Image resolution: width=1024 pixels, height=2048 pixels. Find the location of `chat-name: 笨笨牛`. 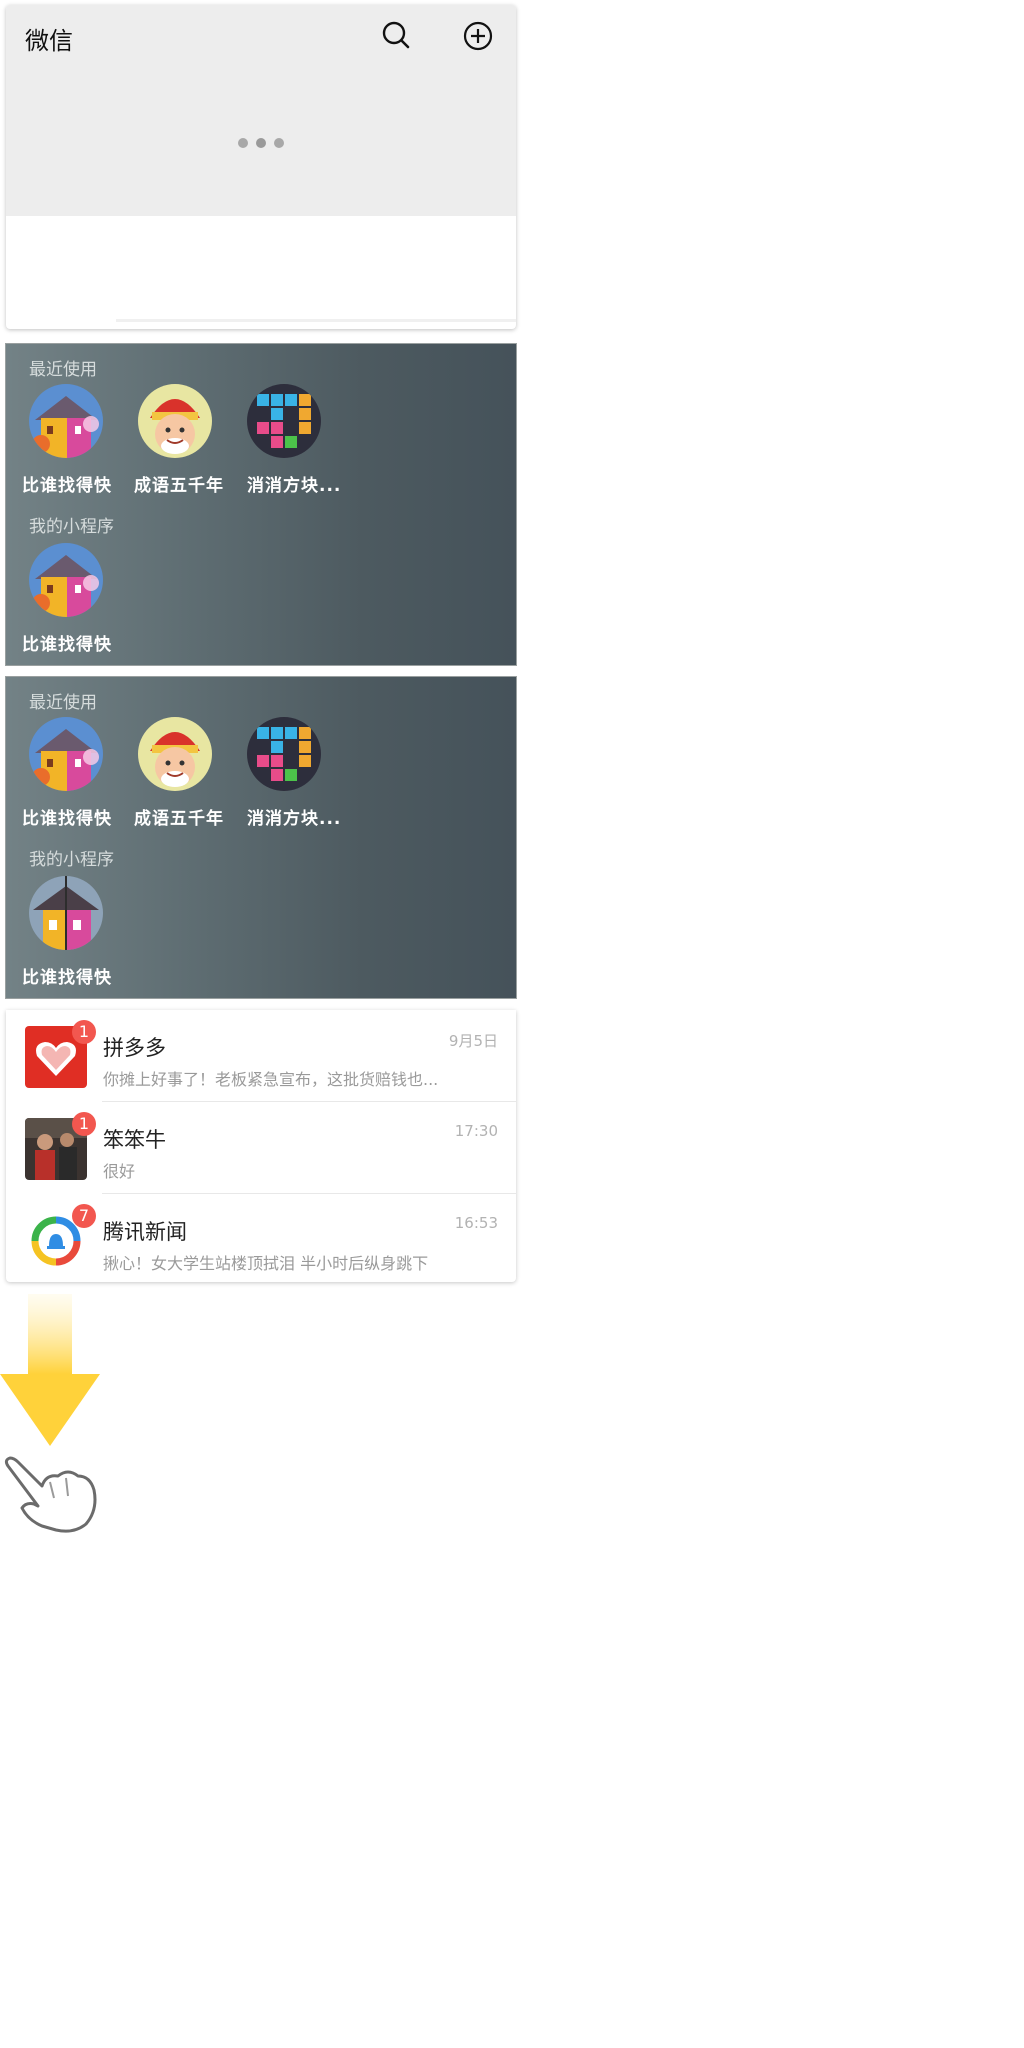

chat-name: 笨笨牛 is located at coordinates (134, 1140).